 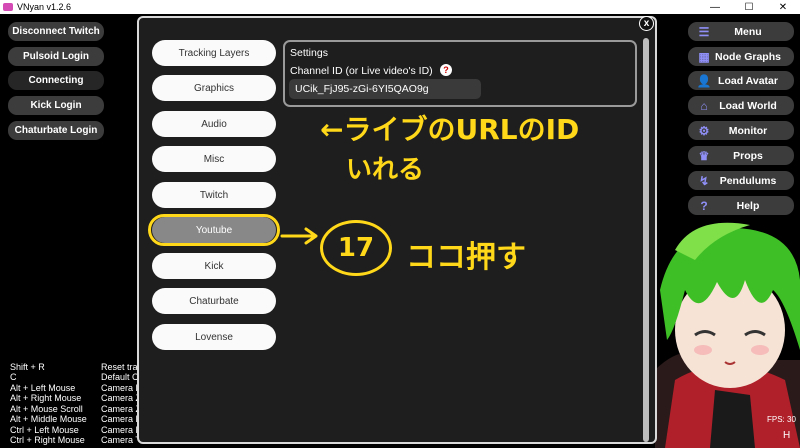 What do you see at coordinates (214, 159) in the screenshot?
I see `tab-misc: Misc` at bounding box center [214, 159].